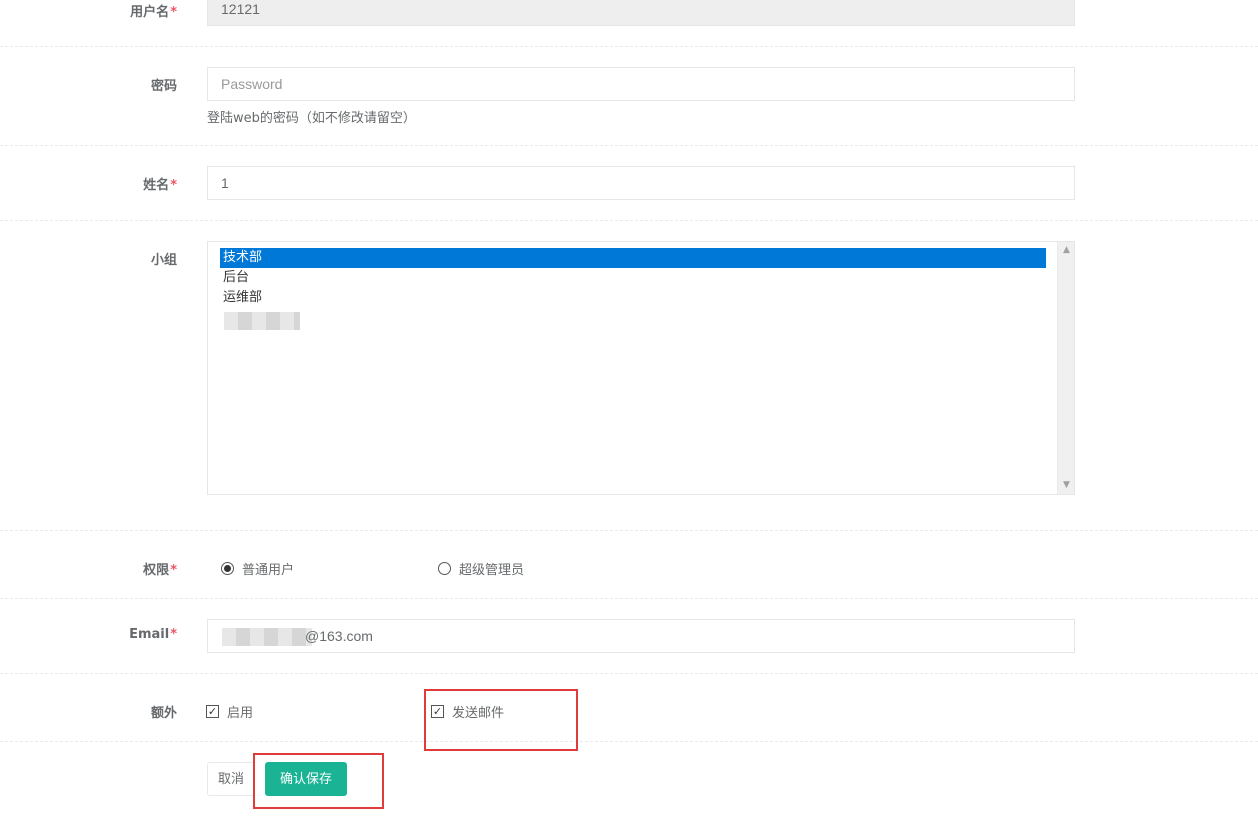 The image size is (1258, 824). Describe the element at coordinates (641, 636) in the screenshot. I see `email-field: @163.com` at that location.